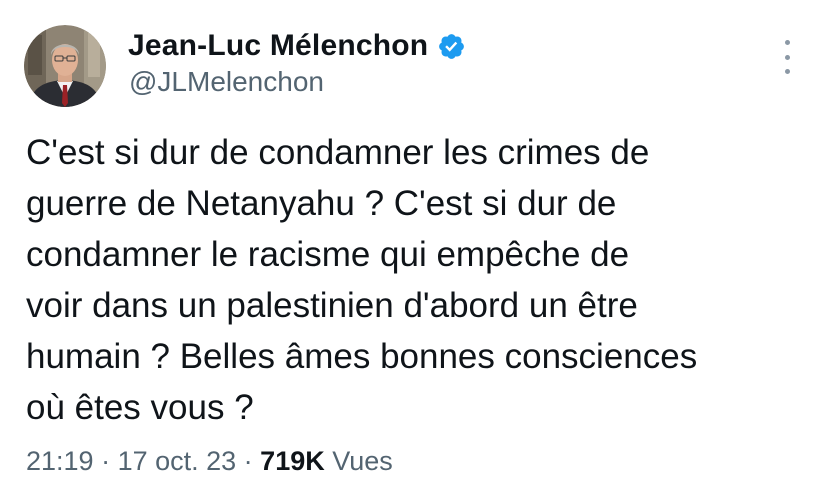 This screenshot has height=491, width=828. Describe the element at coordinates (338, 152) in the screenshot. I see `tweet-text-line: C'est si dur de condamner les crimes de` at that location.